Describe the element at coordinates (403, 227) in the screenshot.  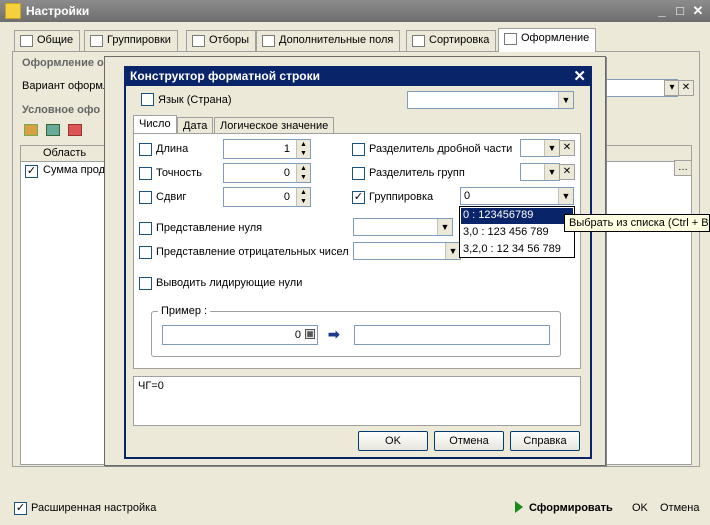
I see `zero-repr-select: ▼` at that location.